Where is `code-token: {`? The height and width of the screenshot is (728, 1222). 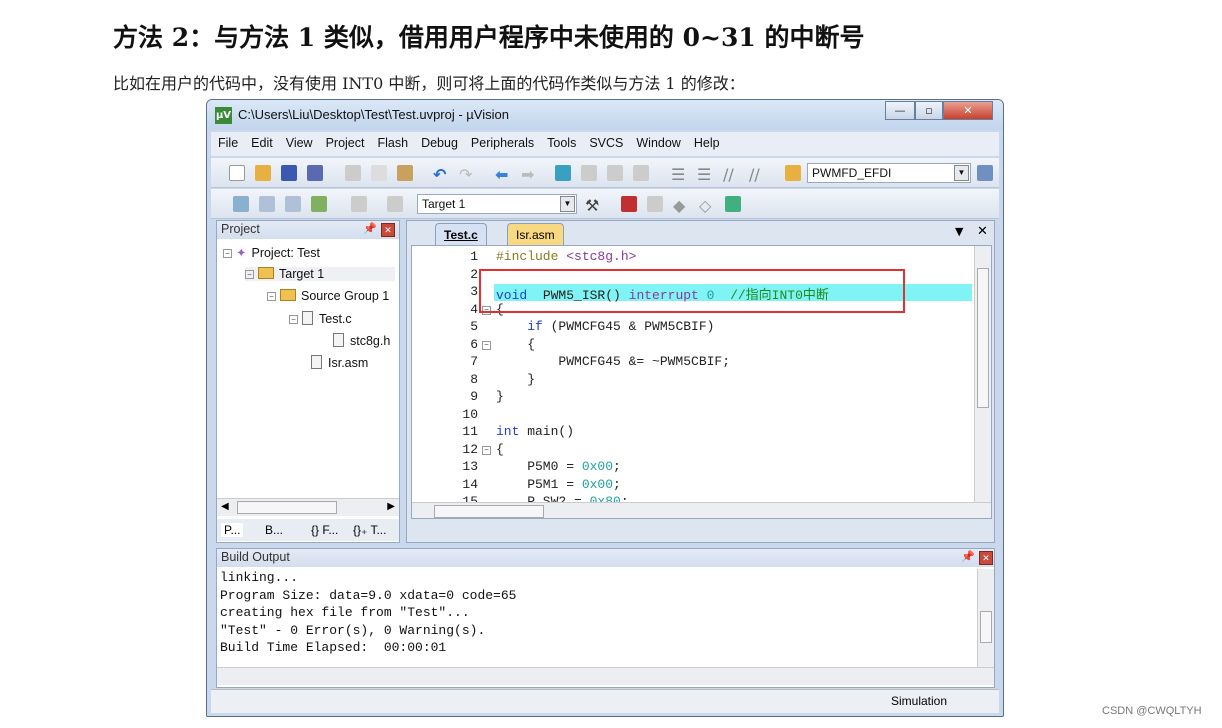
code-token: { is located at coordinates (500, 449).